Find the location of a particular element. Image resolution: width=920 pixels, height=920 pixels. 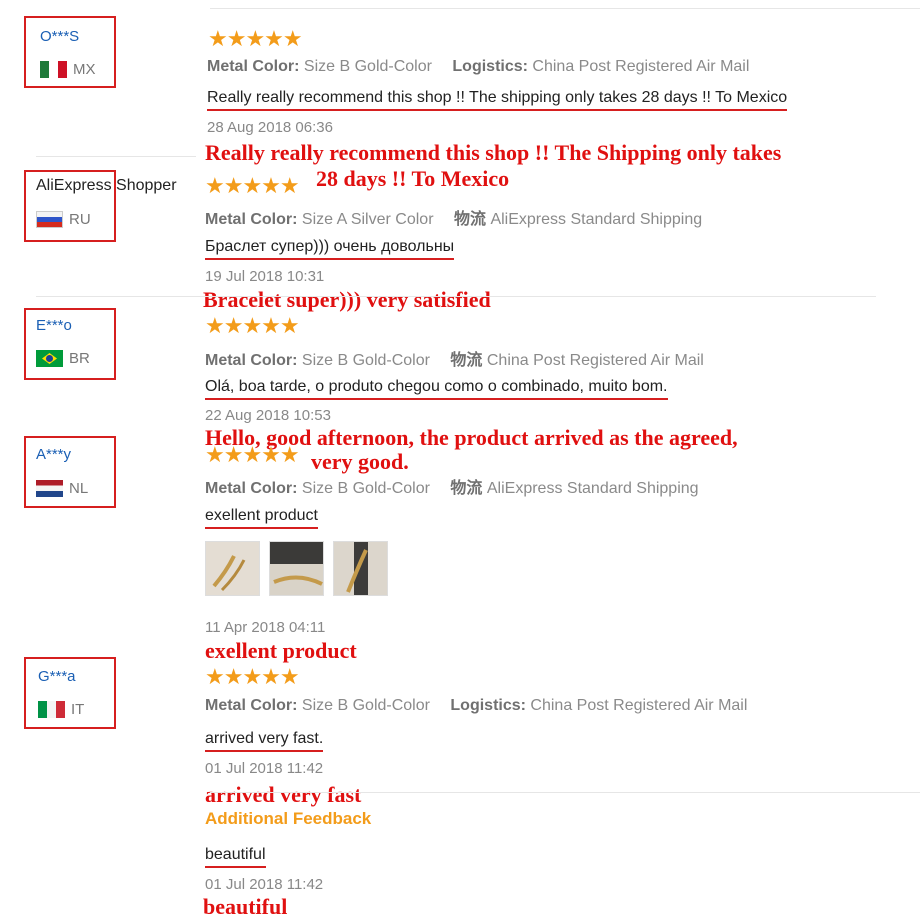

flag-mx-icon is located at coordinates (53, 69).